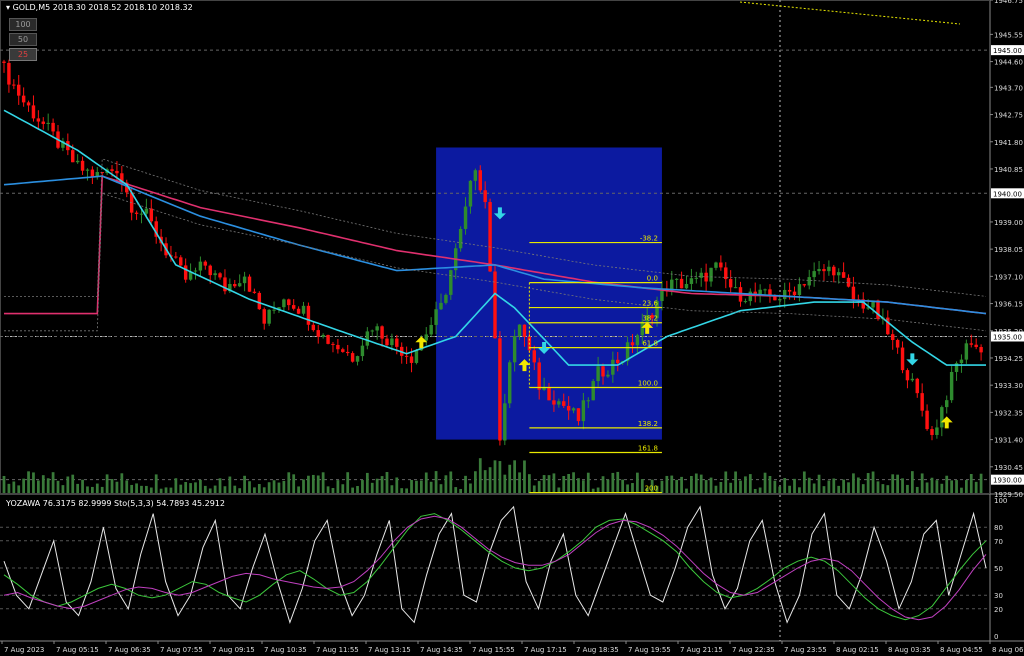 The height and width of the screenshot is (656, 1024). I want to click on price-tick-label: 1934.25, so click(1008, 359).